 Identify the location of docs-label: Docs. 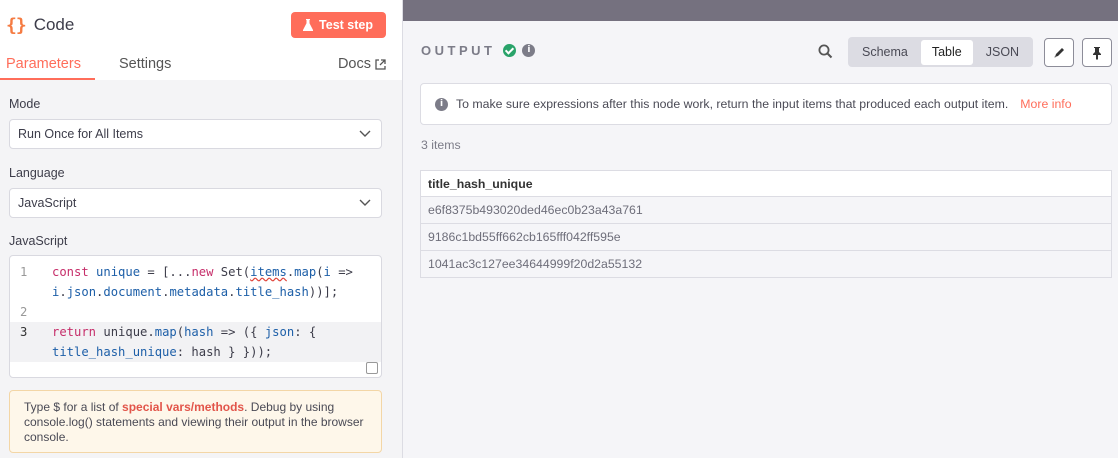
(354, 64).